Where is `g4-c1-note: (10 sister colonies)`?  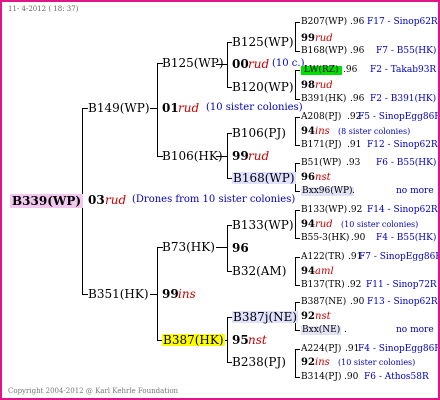 g4-c1-note: (10 sister colonies) is located at coordinates (380, 224).